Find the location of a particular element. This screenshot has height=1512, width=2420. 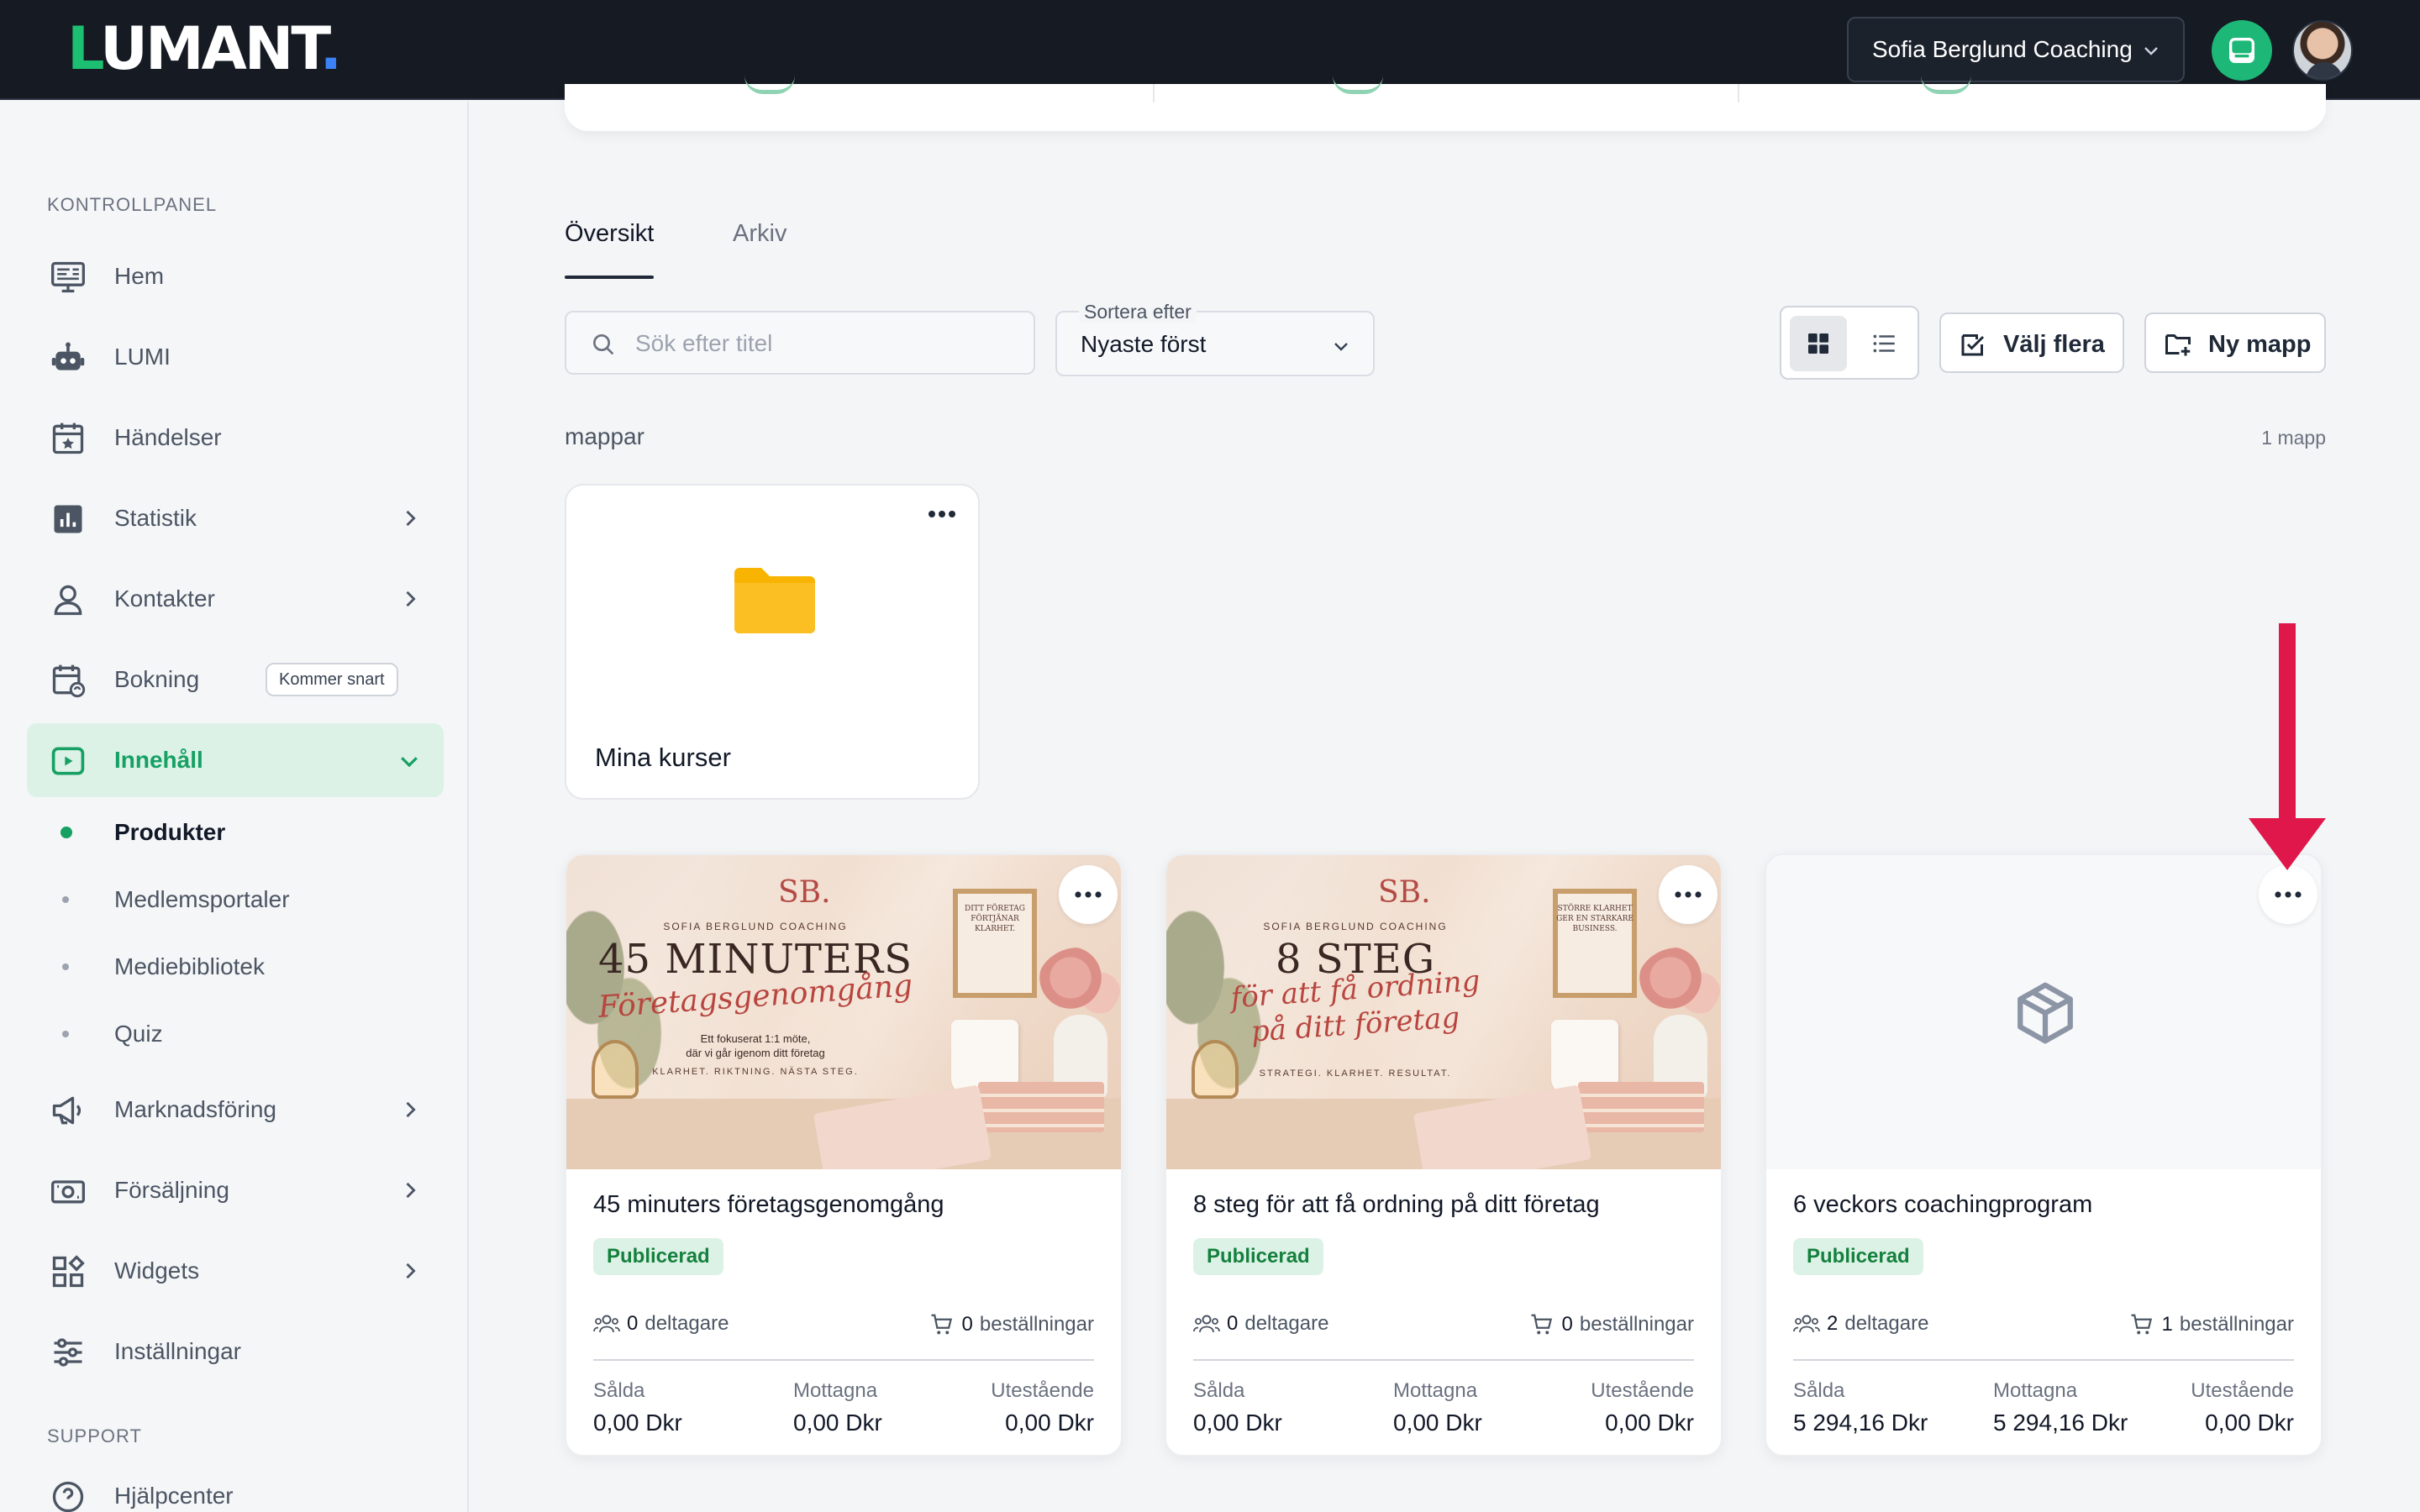

search-input is located at coordinates (824, 343).